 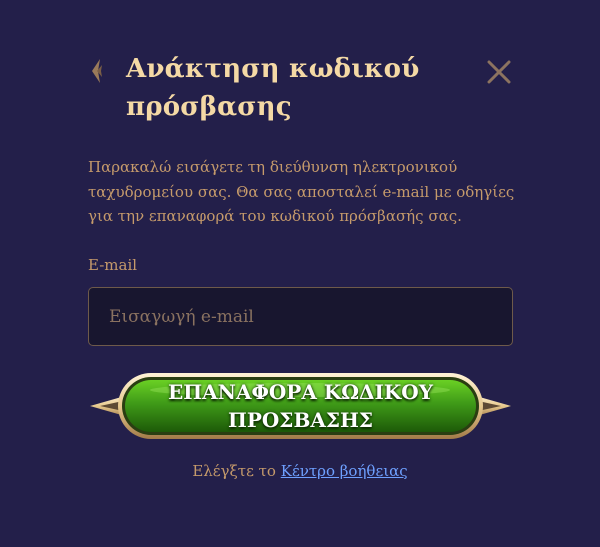 I want to click on back-button, so click(x=98, y=71).